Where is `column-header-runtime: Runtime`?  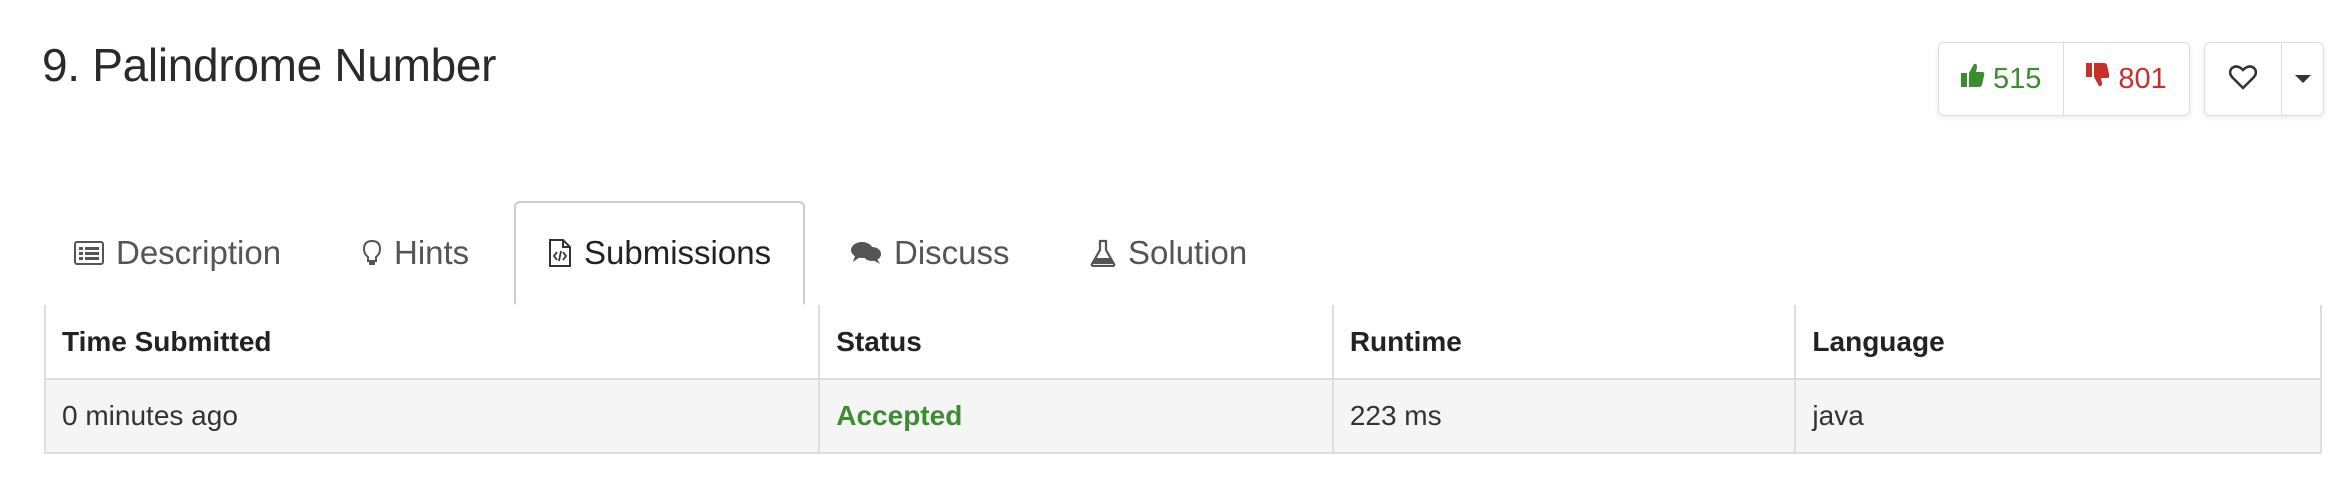 column-header-runtime: Runtime is located at coordinates (1564, 342).